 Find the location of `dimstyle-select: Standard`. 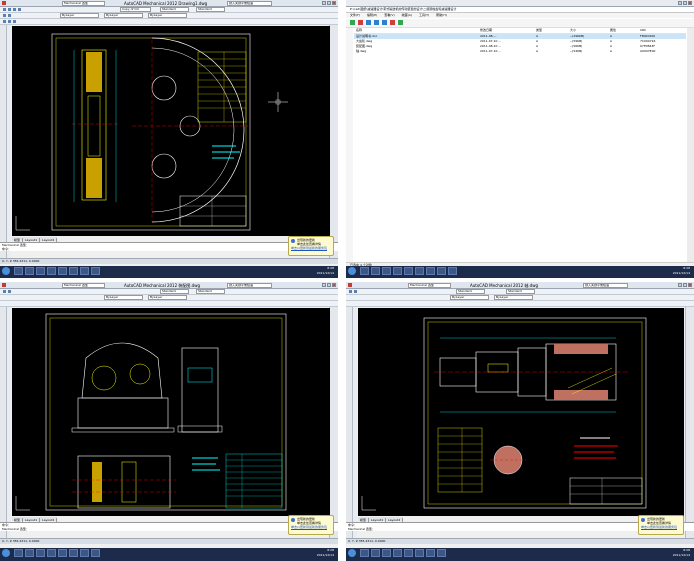

dimstyle-select: Standard is located at coordinates (210, 9).